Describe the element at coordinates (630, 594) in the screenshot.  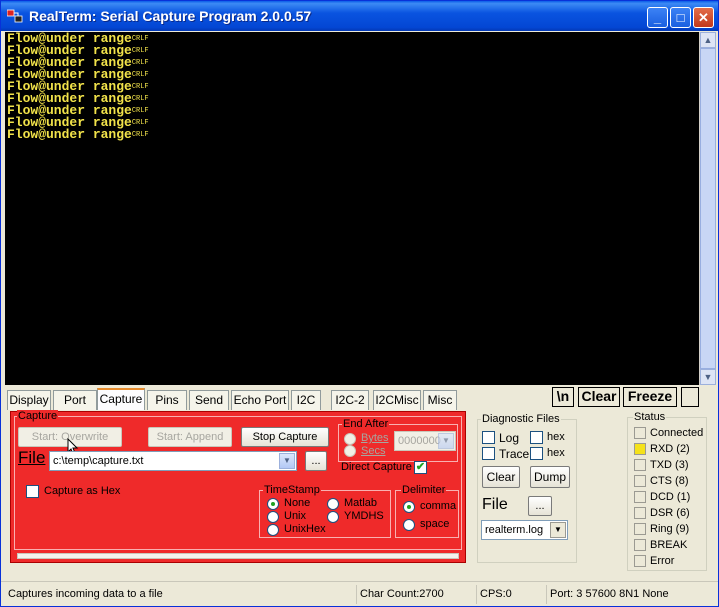
I see `port-settings: Port: 3 57600 8N1 None` at that location.